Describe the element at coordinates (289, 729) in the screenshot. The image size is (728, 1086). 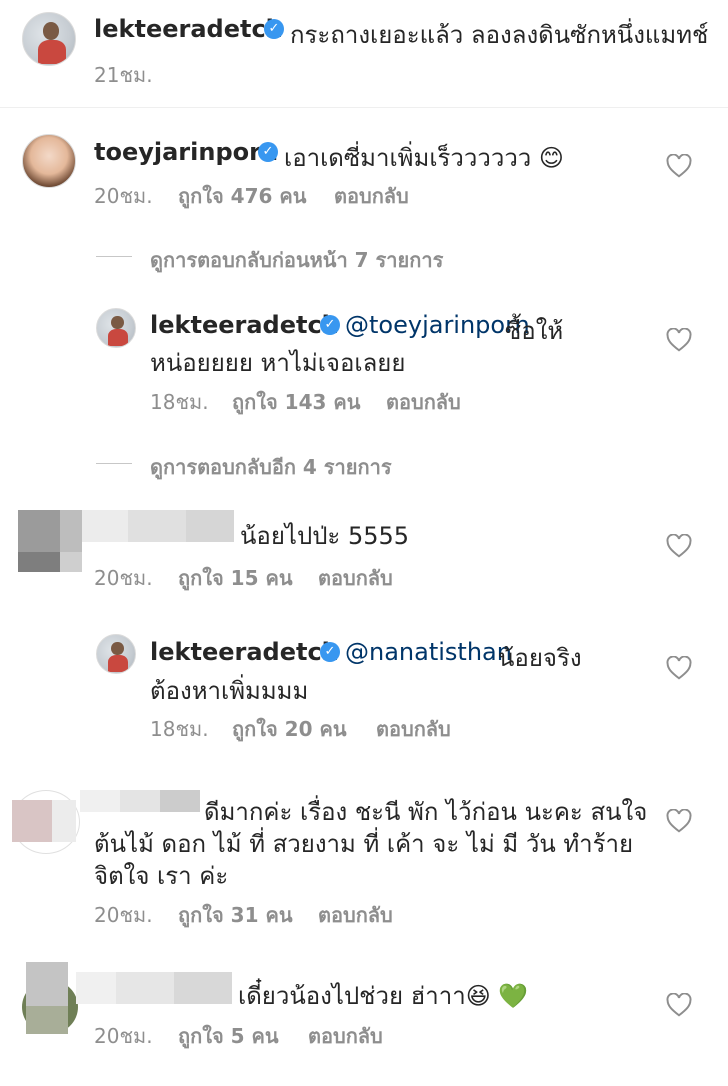
I see `reply-likes-link: ถูกใจ 20 คน` at that location.